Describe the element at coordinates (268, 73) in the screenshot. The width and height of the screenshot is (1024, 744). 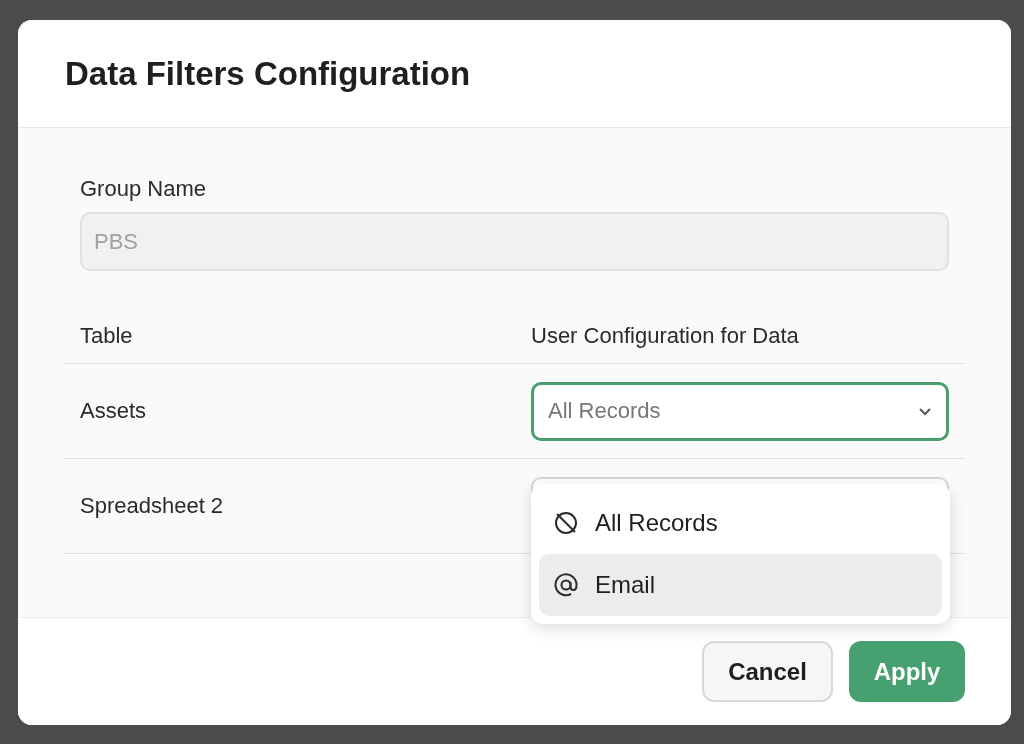
I see `dialog-title: Data Filters Configuration` at that location.